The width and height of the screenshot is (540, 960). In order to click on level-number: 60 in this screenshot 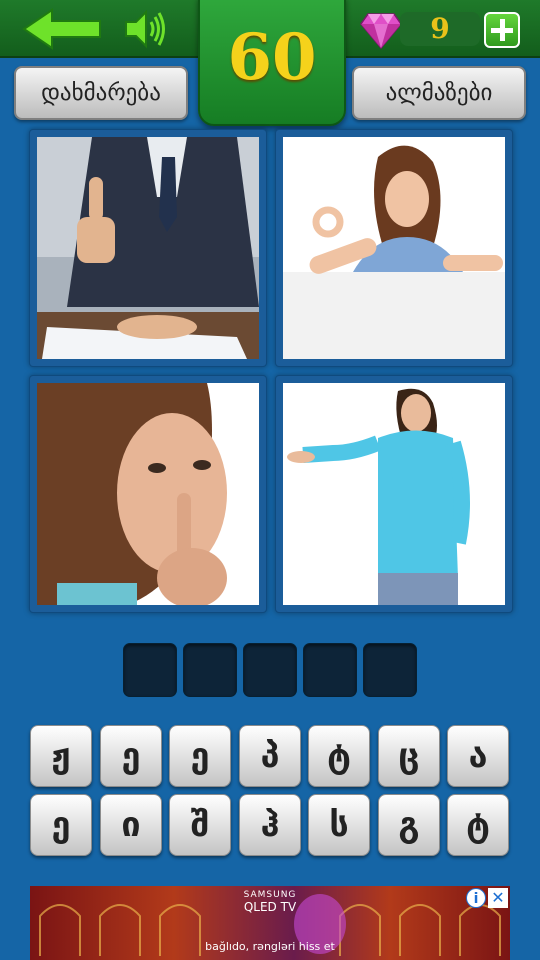, I will do `click(272, 57)`.